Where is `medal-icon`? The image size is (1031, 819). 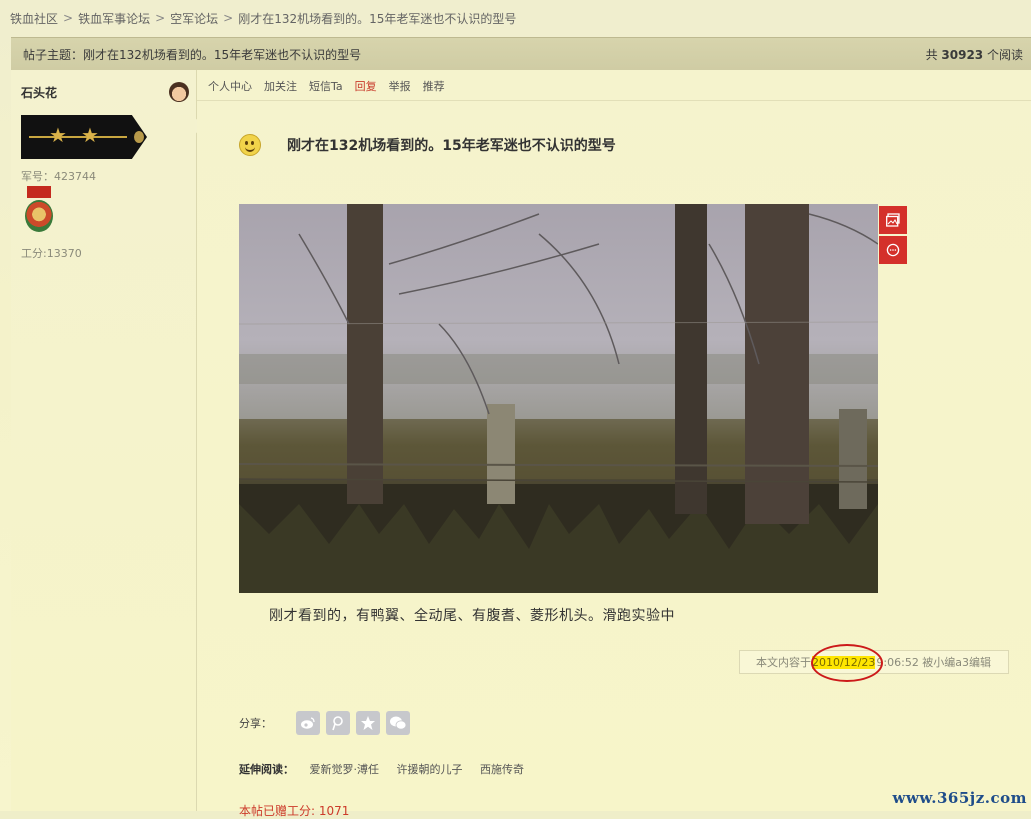
medal-icon is located at coordinates (39, 211).